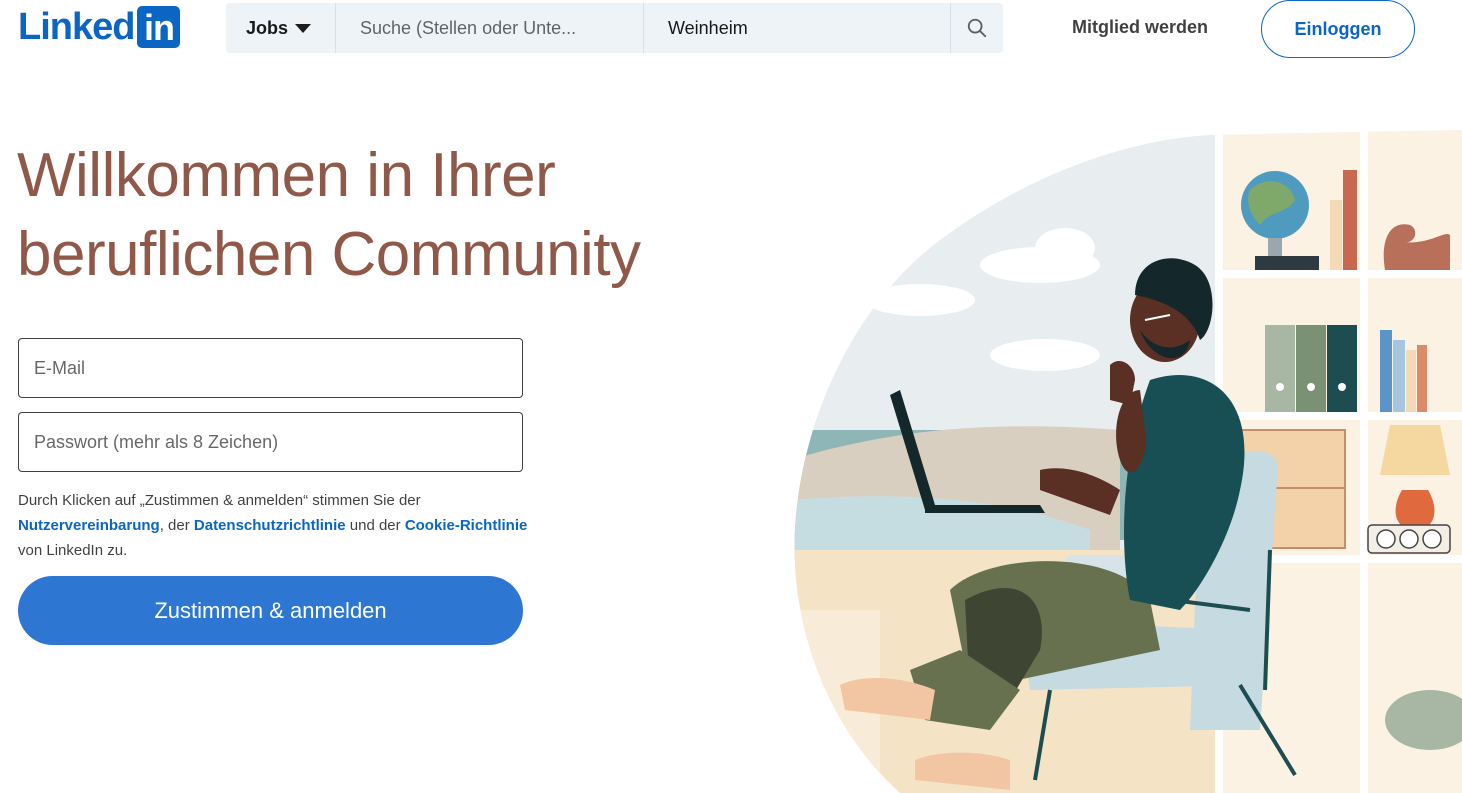  I want to click on cookie-policy-link: Cookie-Richtlinie, so click(466, 525).